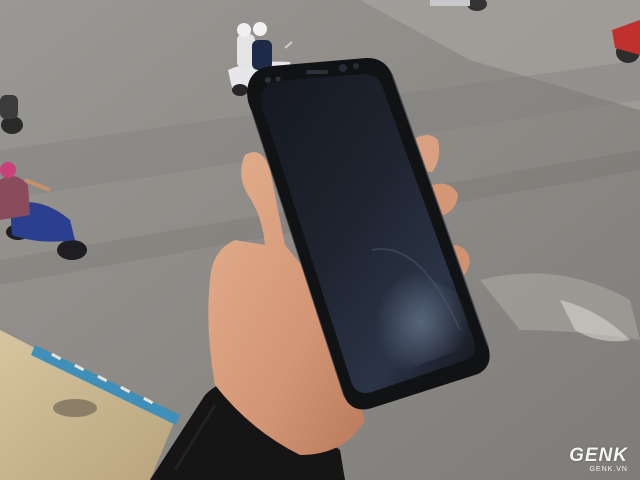 The image size is (640, 480). I want to click on genk-watermark: GENK GENK.VN, so click(598, 460).